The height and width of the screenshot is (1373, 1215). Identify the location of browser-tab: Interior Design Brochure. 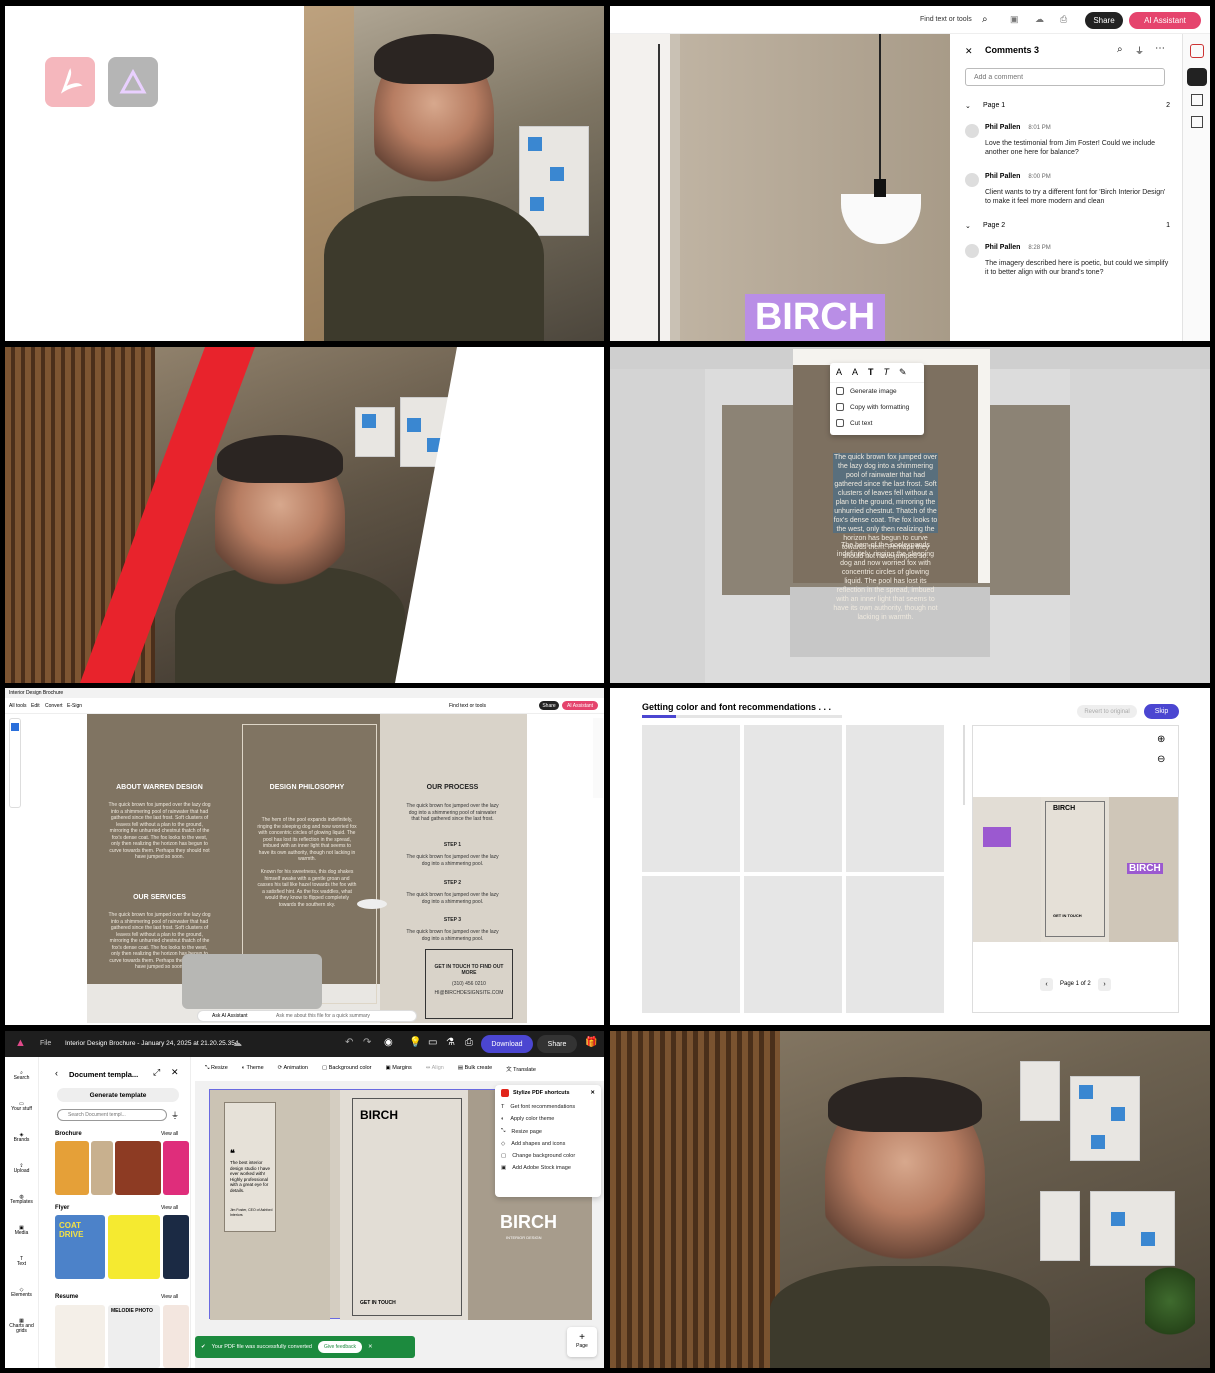
(304, 693).